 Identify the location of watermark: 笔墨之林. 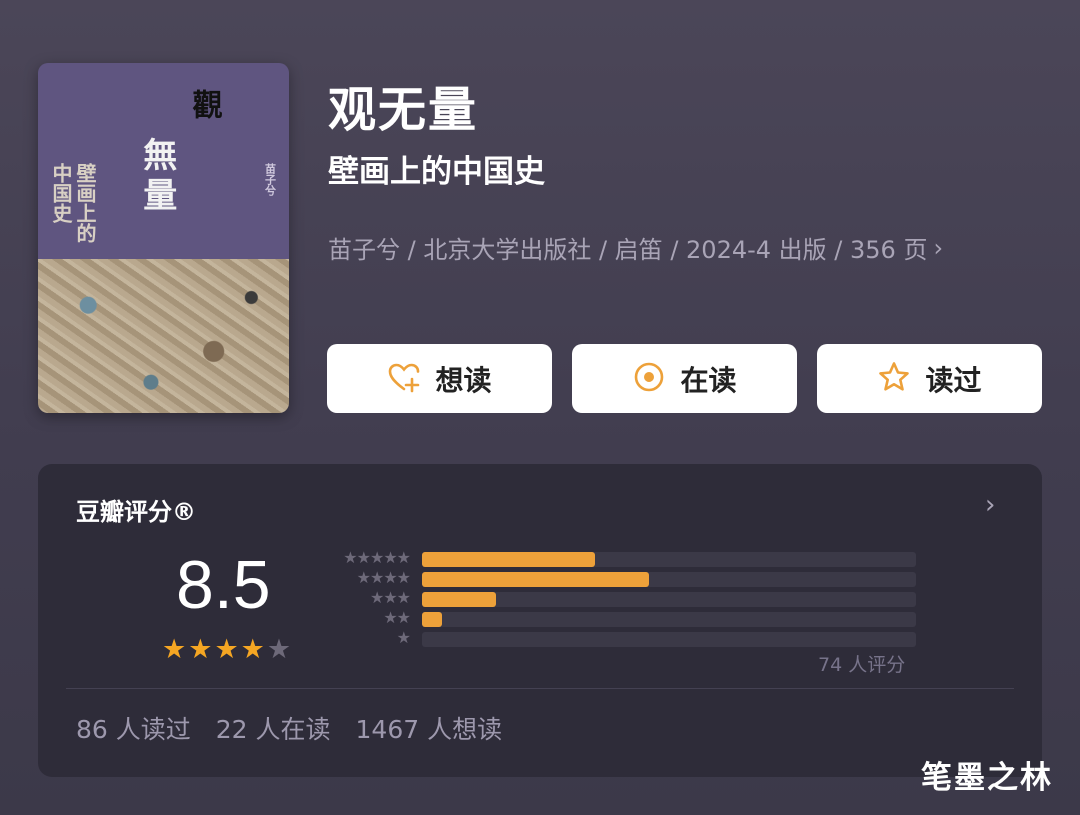
(987, 778).